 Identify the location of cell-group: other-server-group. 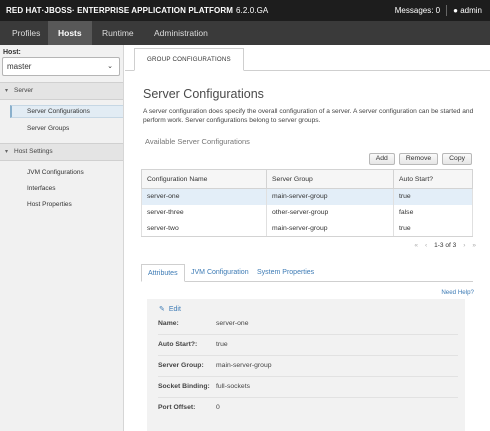
(330, 212).